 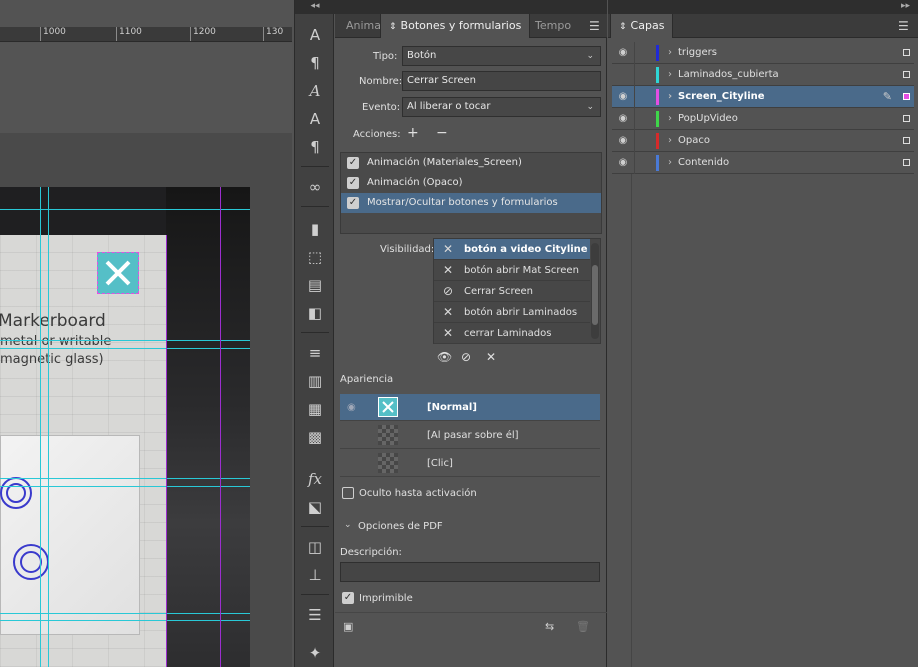 I want to click on bookmarks-icon: ▮, so click(x=315, y=229).